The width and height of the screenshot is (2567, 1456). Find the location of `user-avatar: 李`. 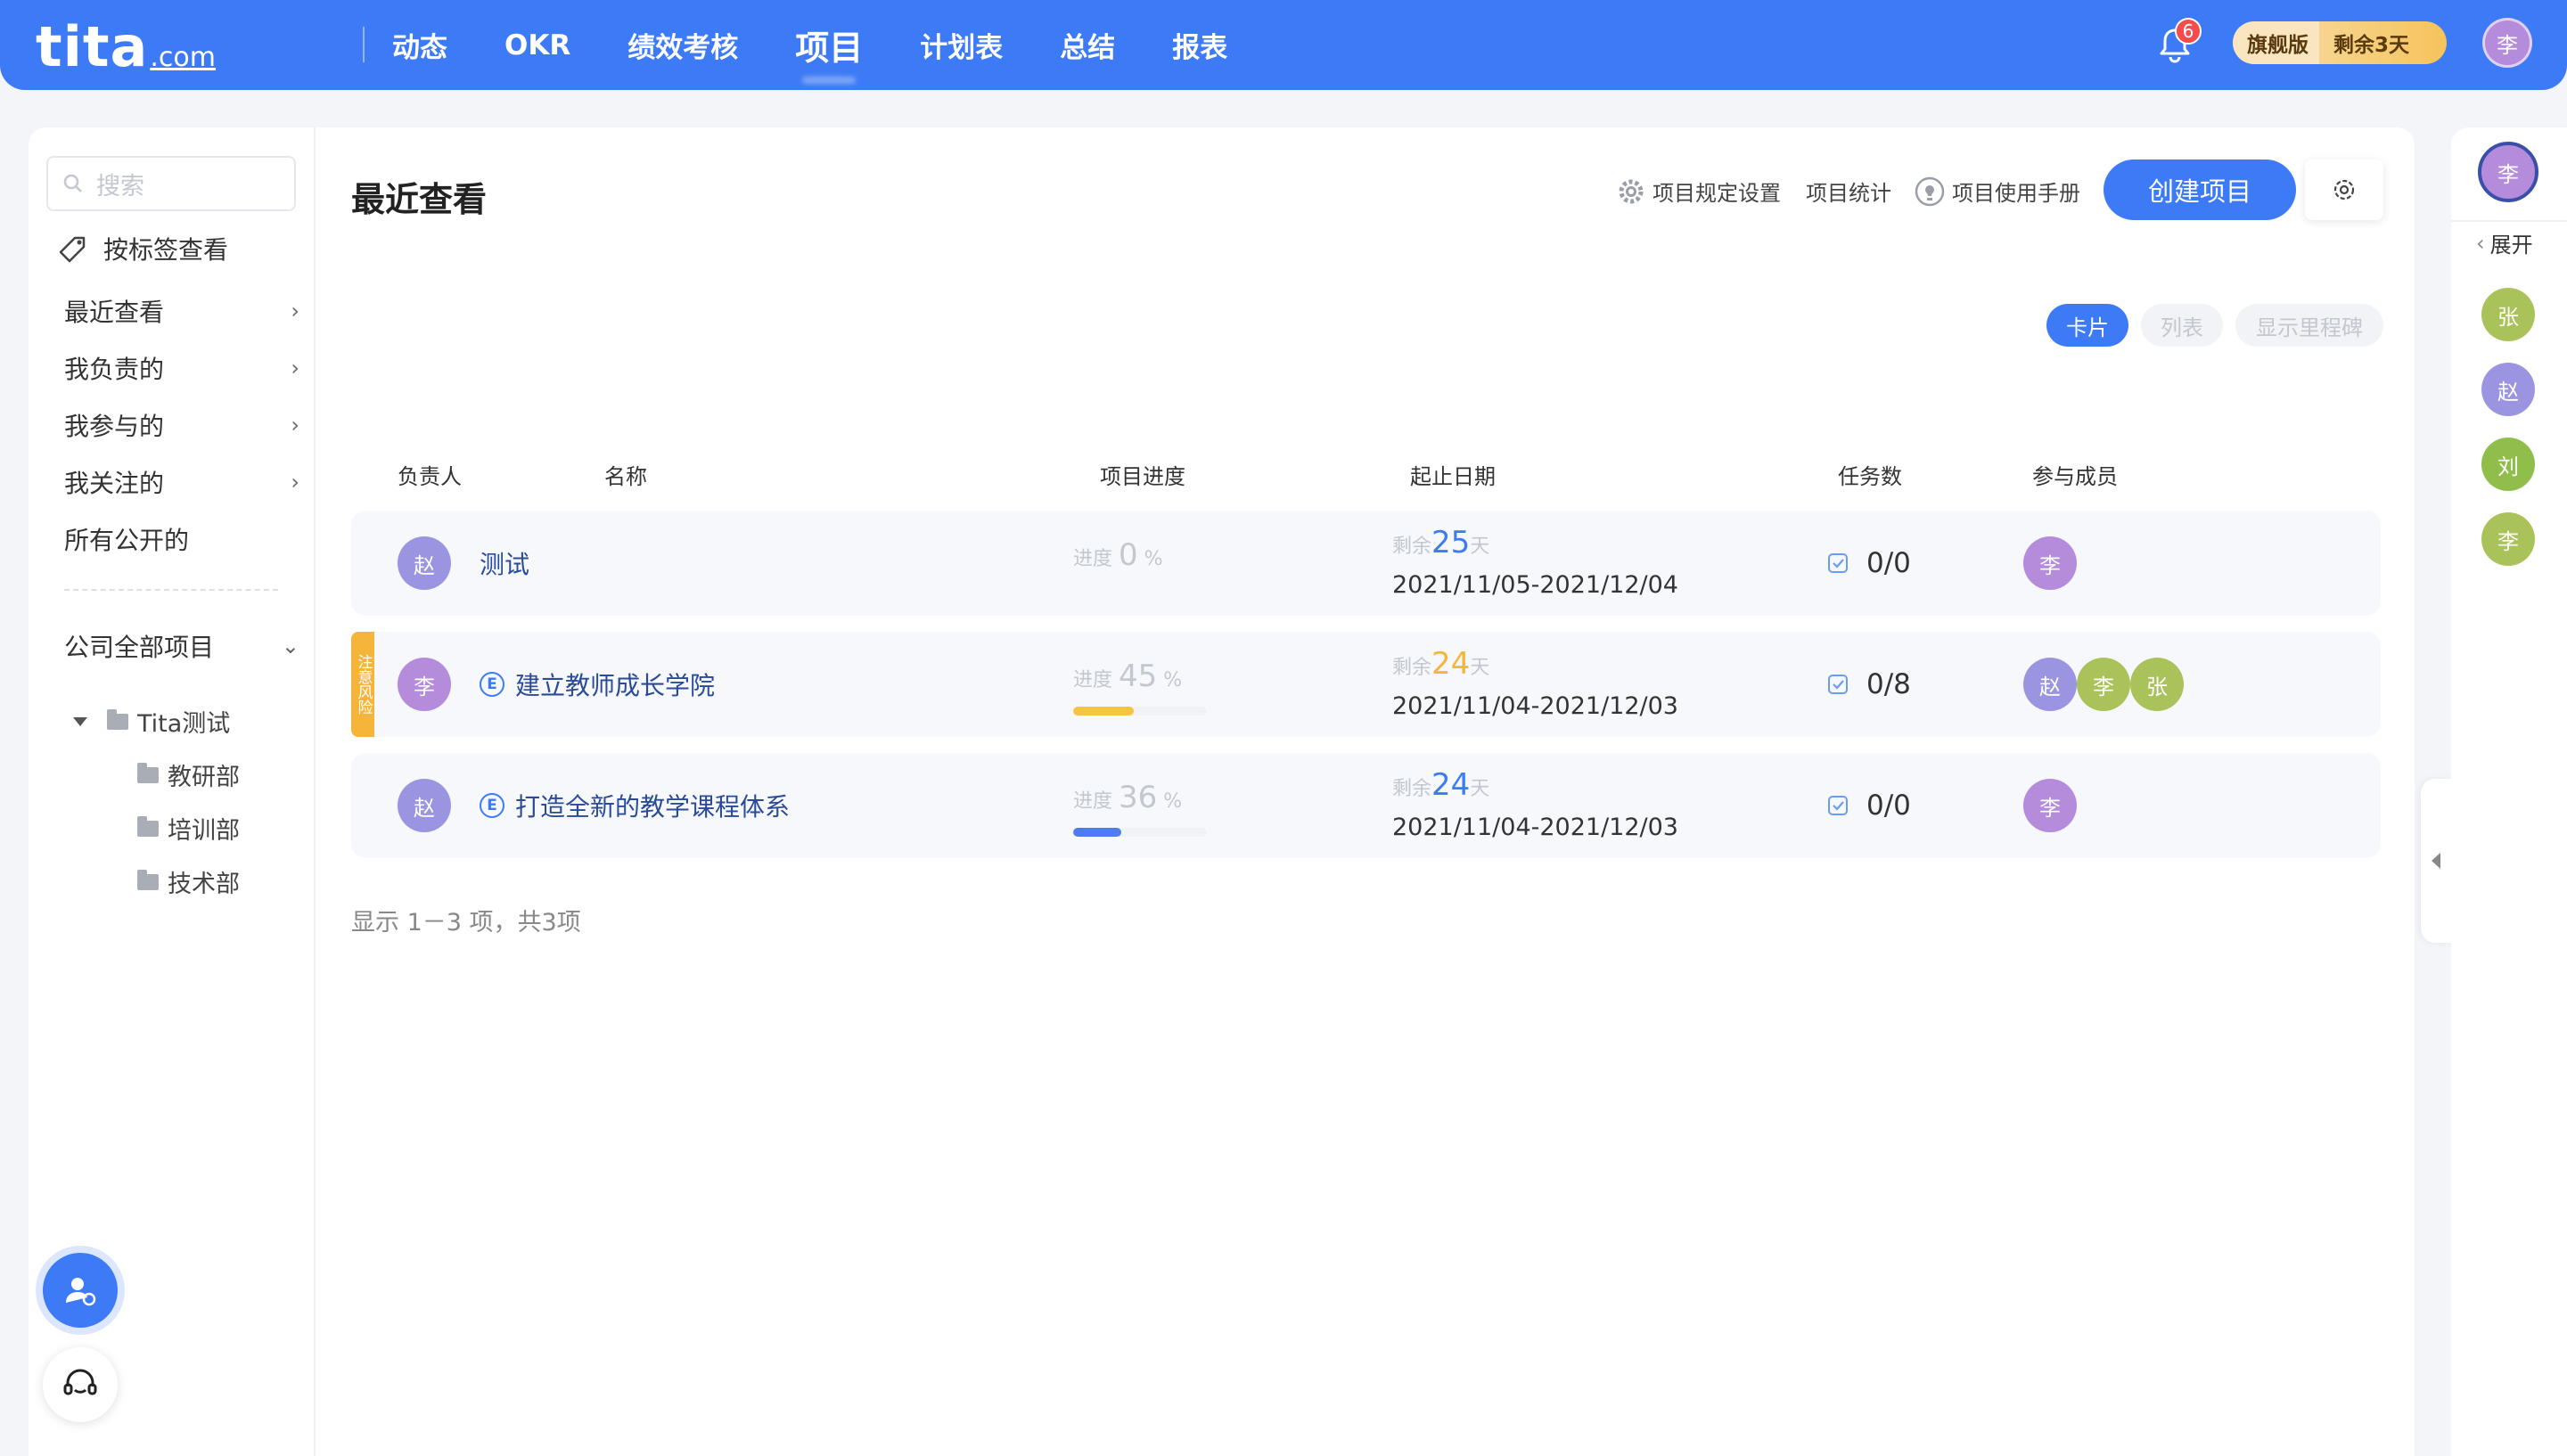

user-avatar: 李 is located at coordinates (2507, 43).